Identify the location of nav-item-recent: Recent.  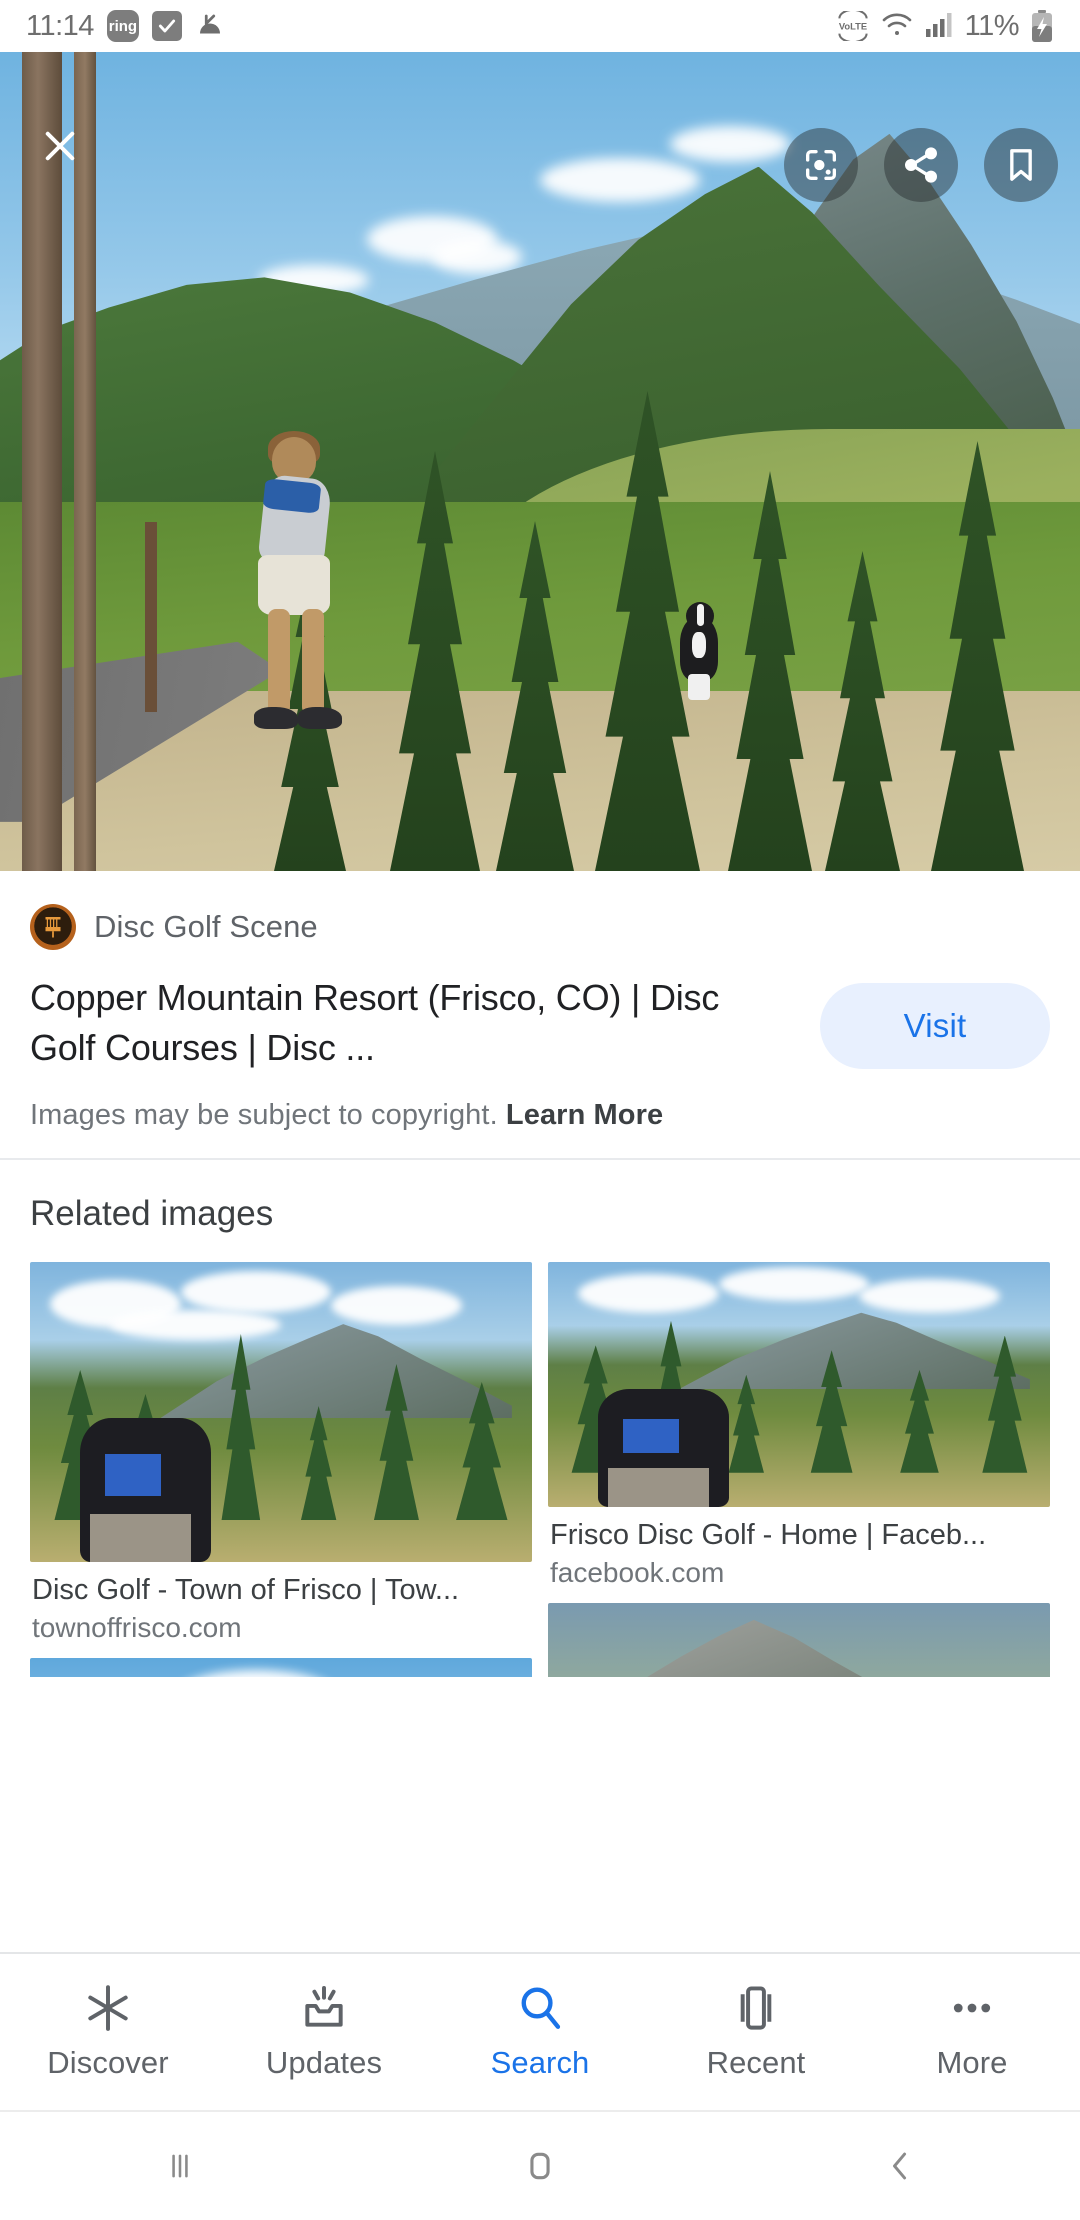
(756, 2032).